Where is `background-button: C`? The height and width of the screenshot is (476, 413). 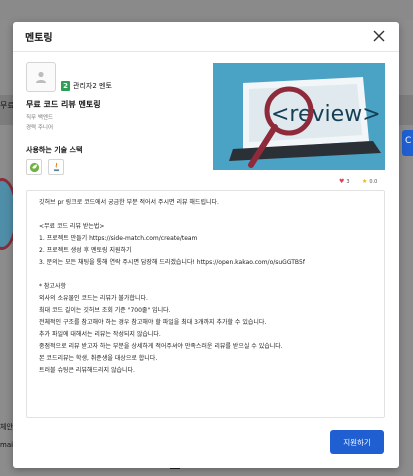 background-button: C is located at coordinates (407, 143).